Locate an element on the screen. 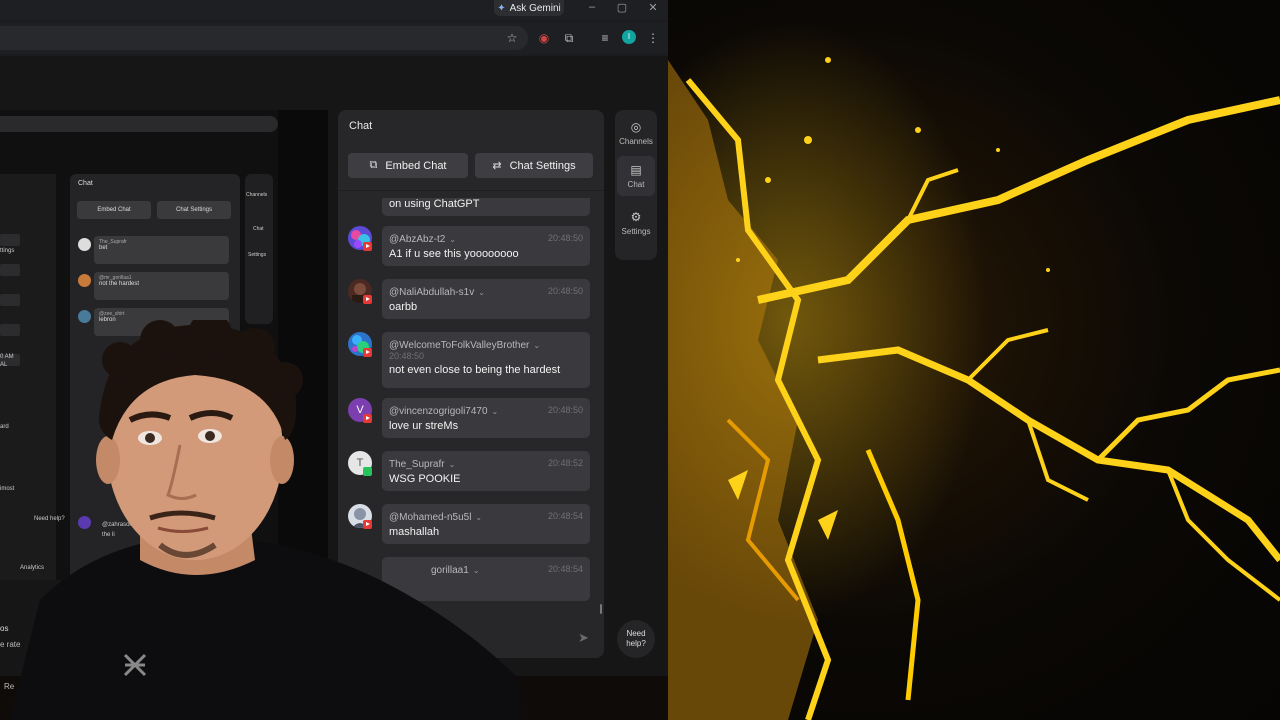 The image size is (1280, 720). chat-settings-button: ⇄ Chat Settings is located at coordinates (534, 165).